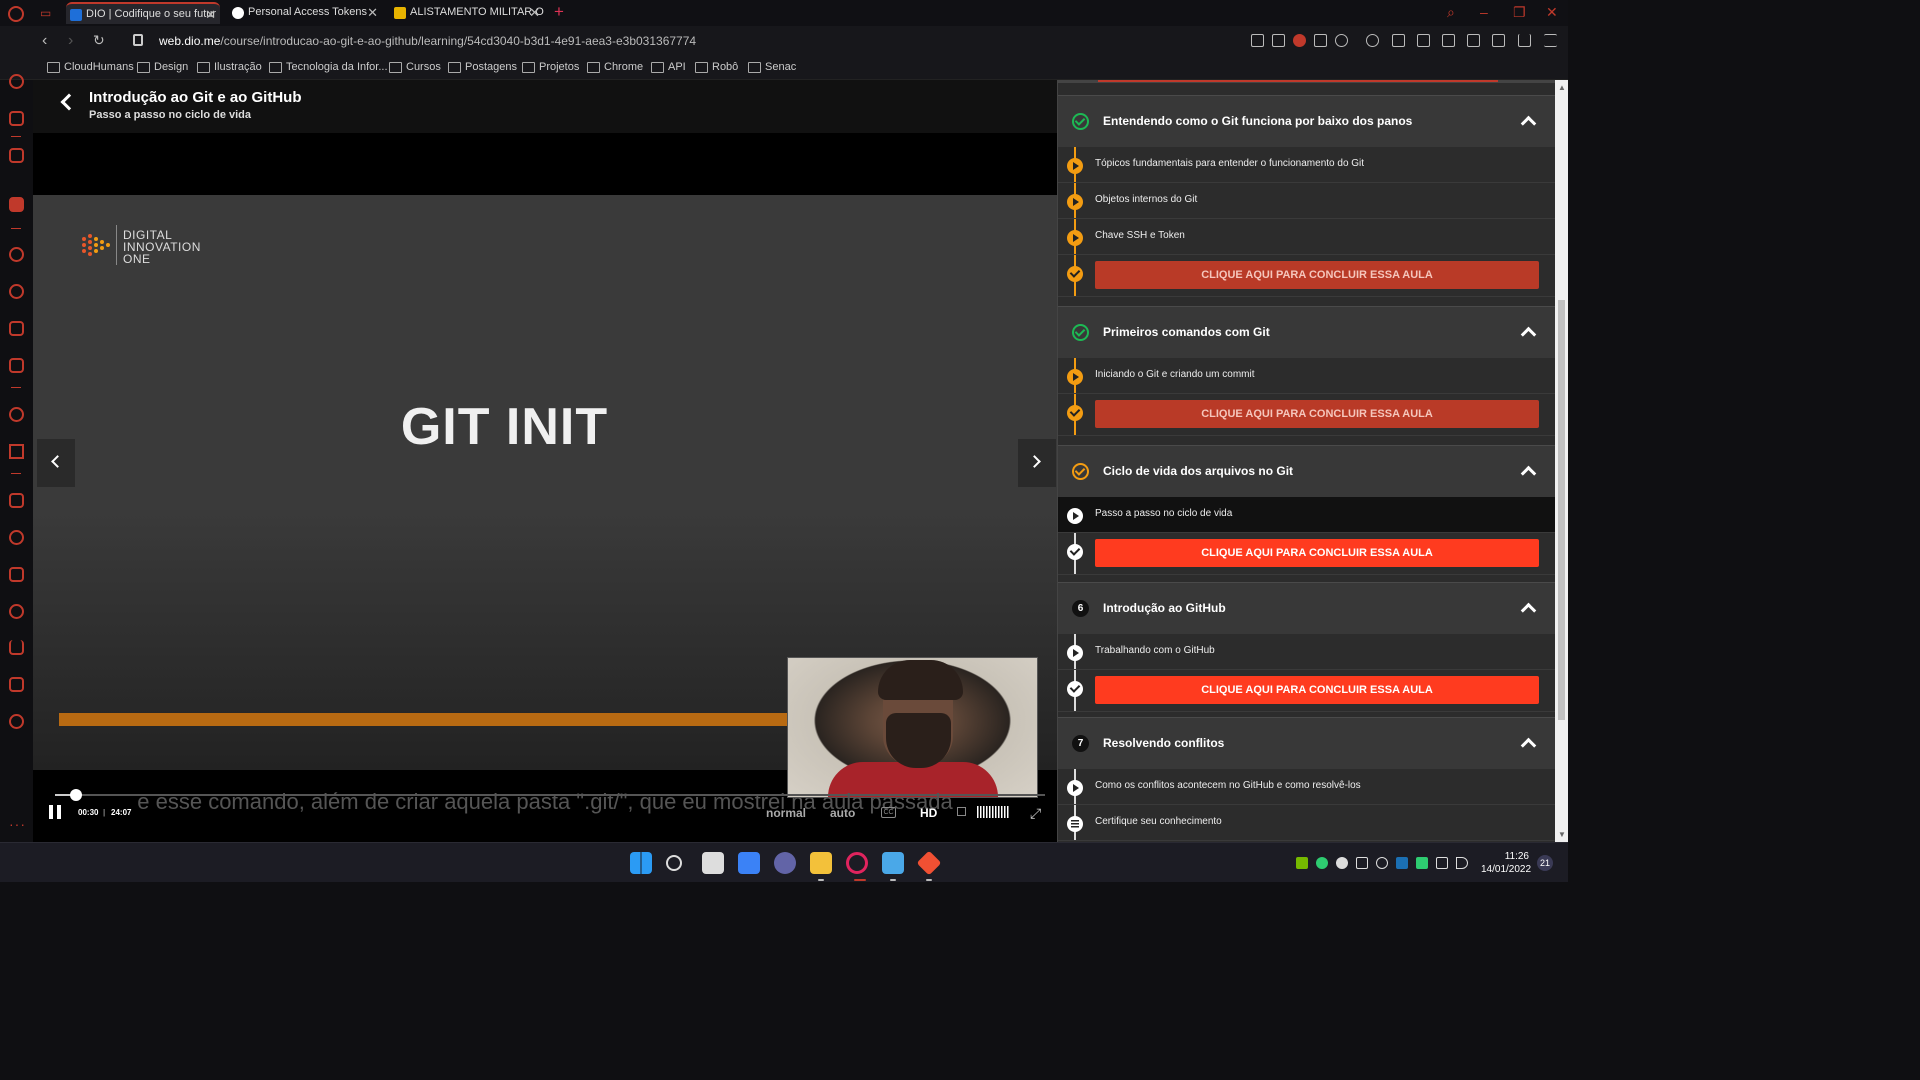 This screenshot has width=1920, height=1080. I want to click on task-view-icon, so click(713, 863).